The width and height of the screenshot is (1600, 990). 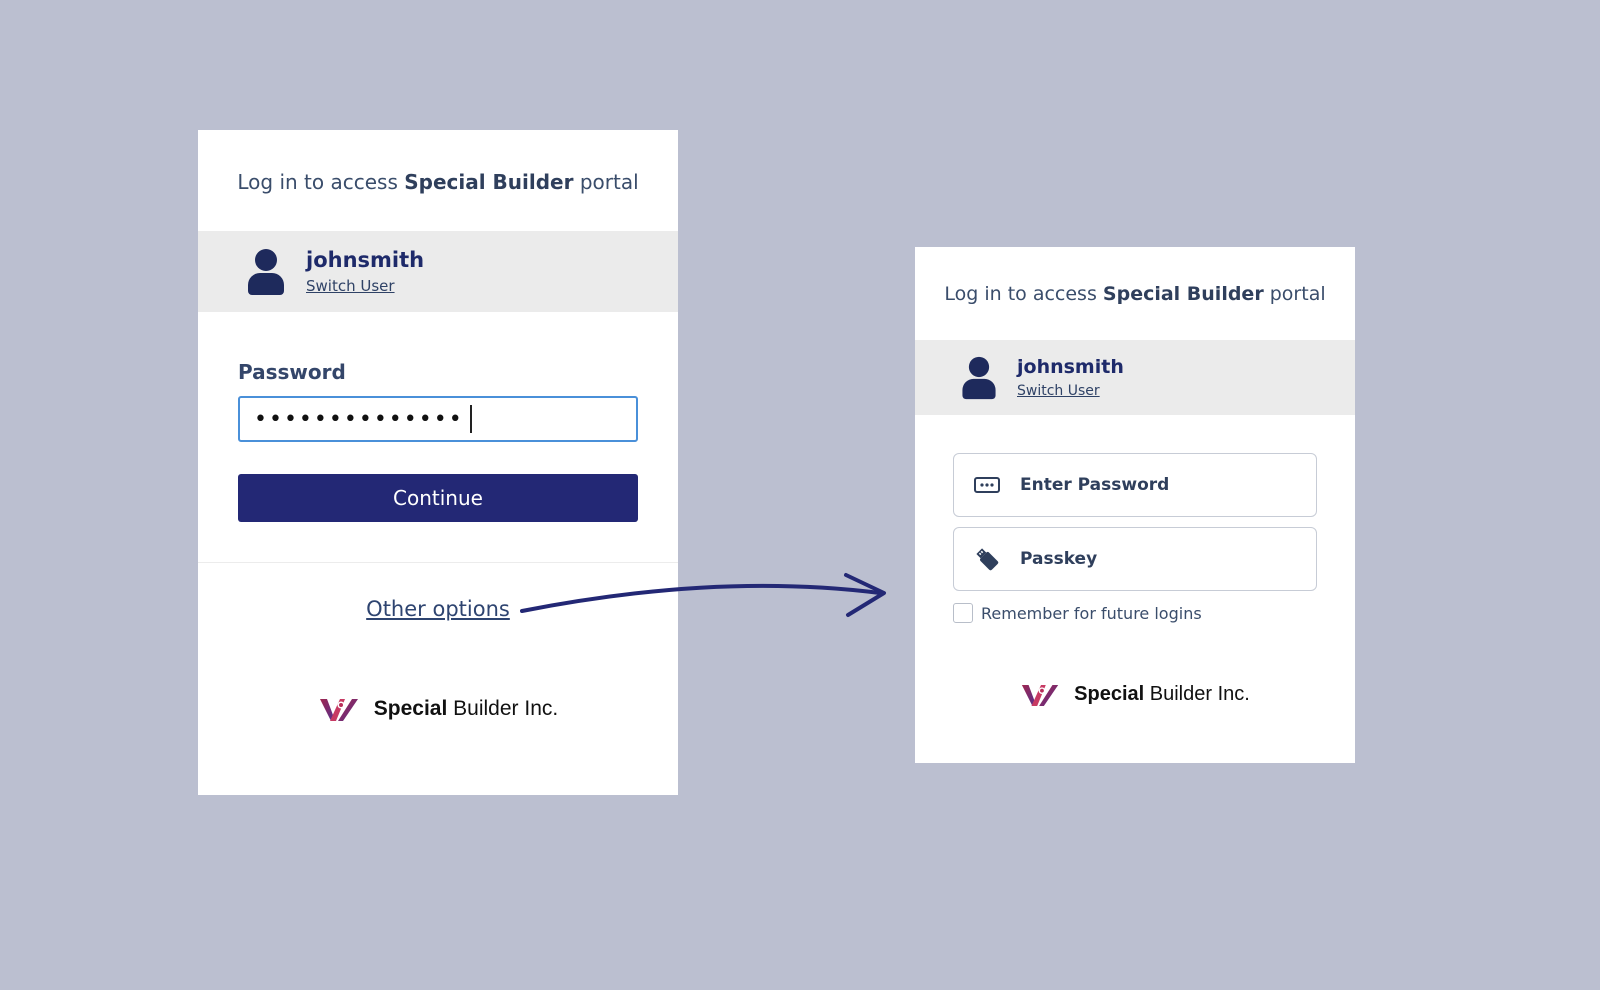 I want to click on enter-password-label: Enter Password, so click(x=1095, y=485).